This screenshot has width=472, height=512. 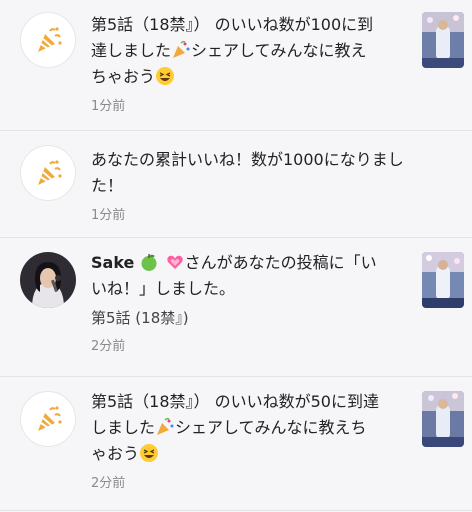 I want to click on username: Sake, so click(x=112, y=262).